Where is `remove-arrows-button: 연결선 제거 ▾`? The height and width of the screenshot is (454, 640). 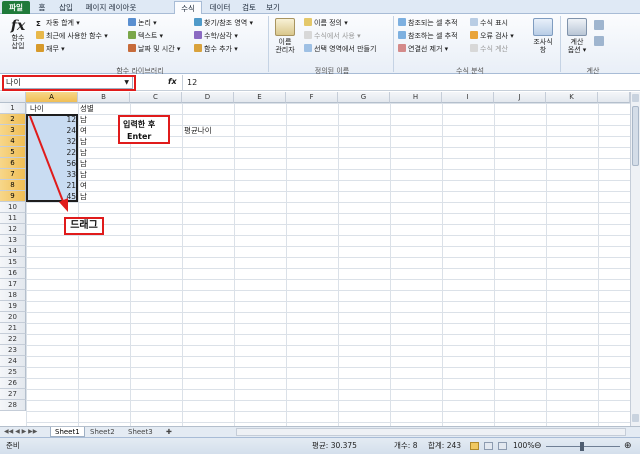 remove-arrows-button: 연결선 제거 ▾ is located at coordinates (423, 49).